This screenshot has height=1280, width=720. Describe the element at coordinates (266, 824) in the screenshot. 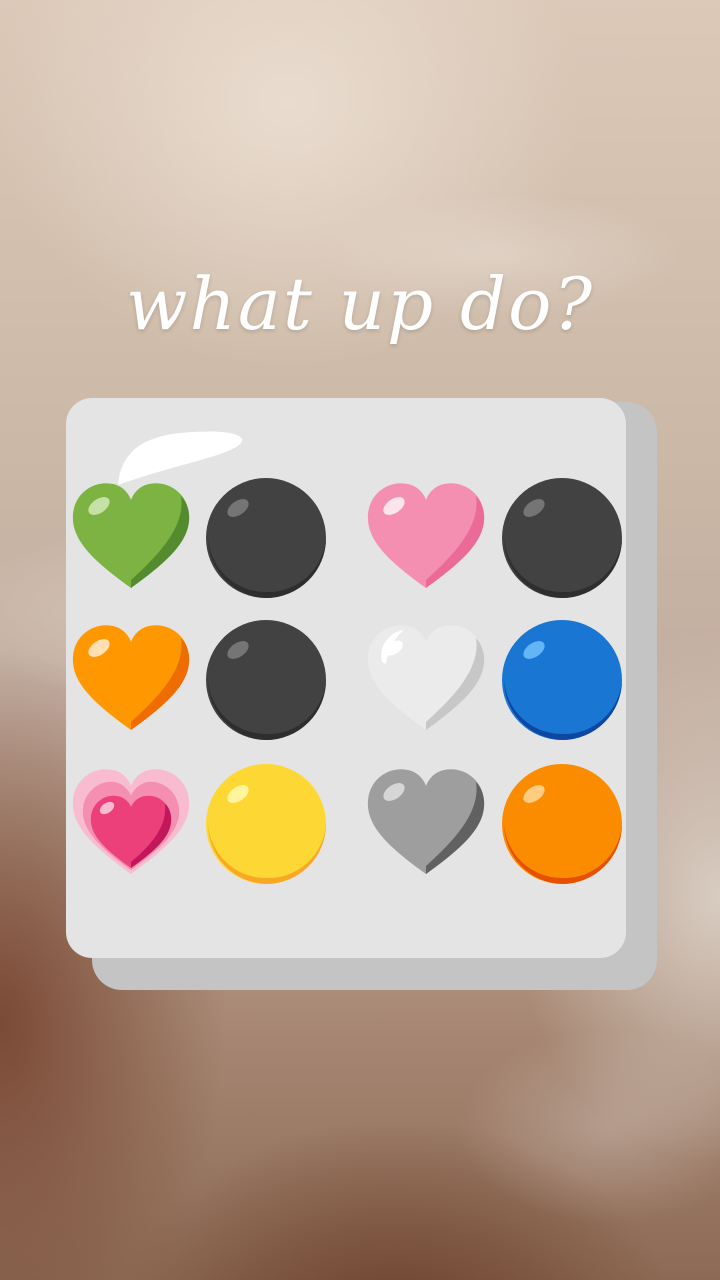

I see `yellow-circle-icon` at that location.